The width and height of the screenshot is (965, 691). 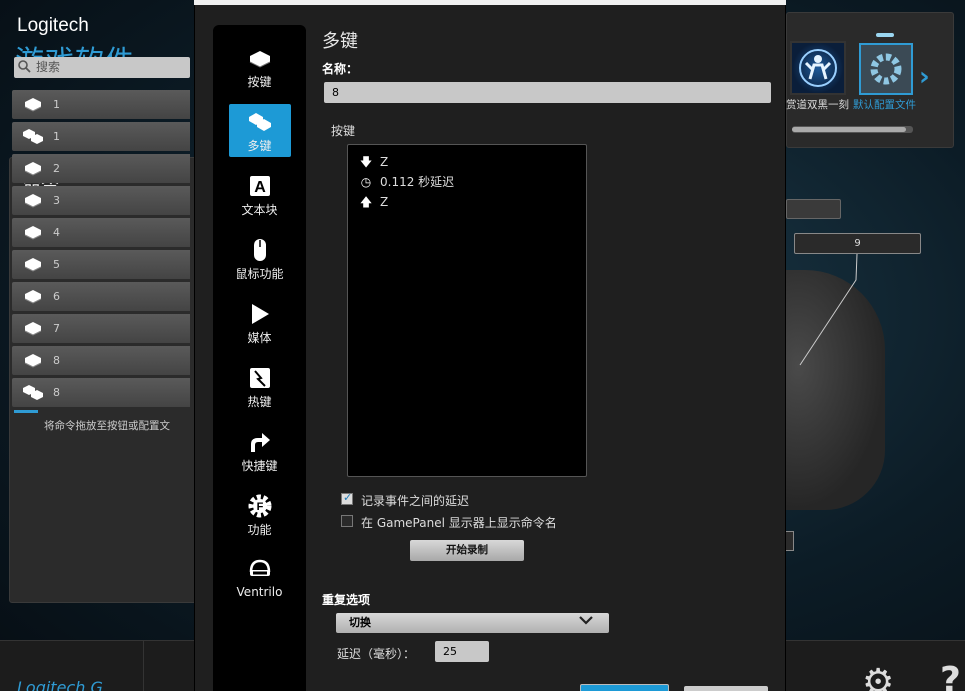 I want to click on clock-icon: ◷, so click(x=366, y=182).